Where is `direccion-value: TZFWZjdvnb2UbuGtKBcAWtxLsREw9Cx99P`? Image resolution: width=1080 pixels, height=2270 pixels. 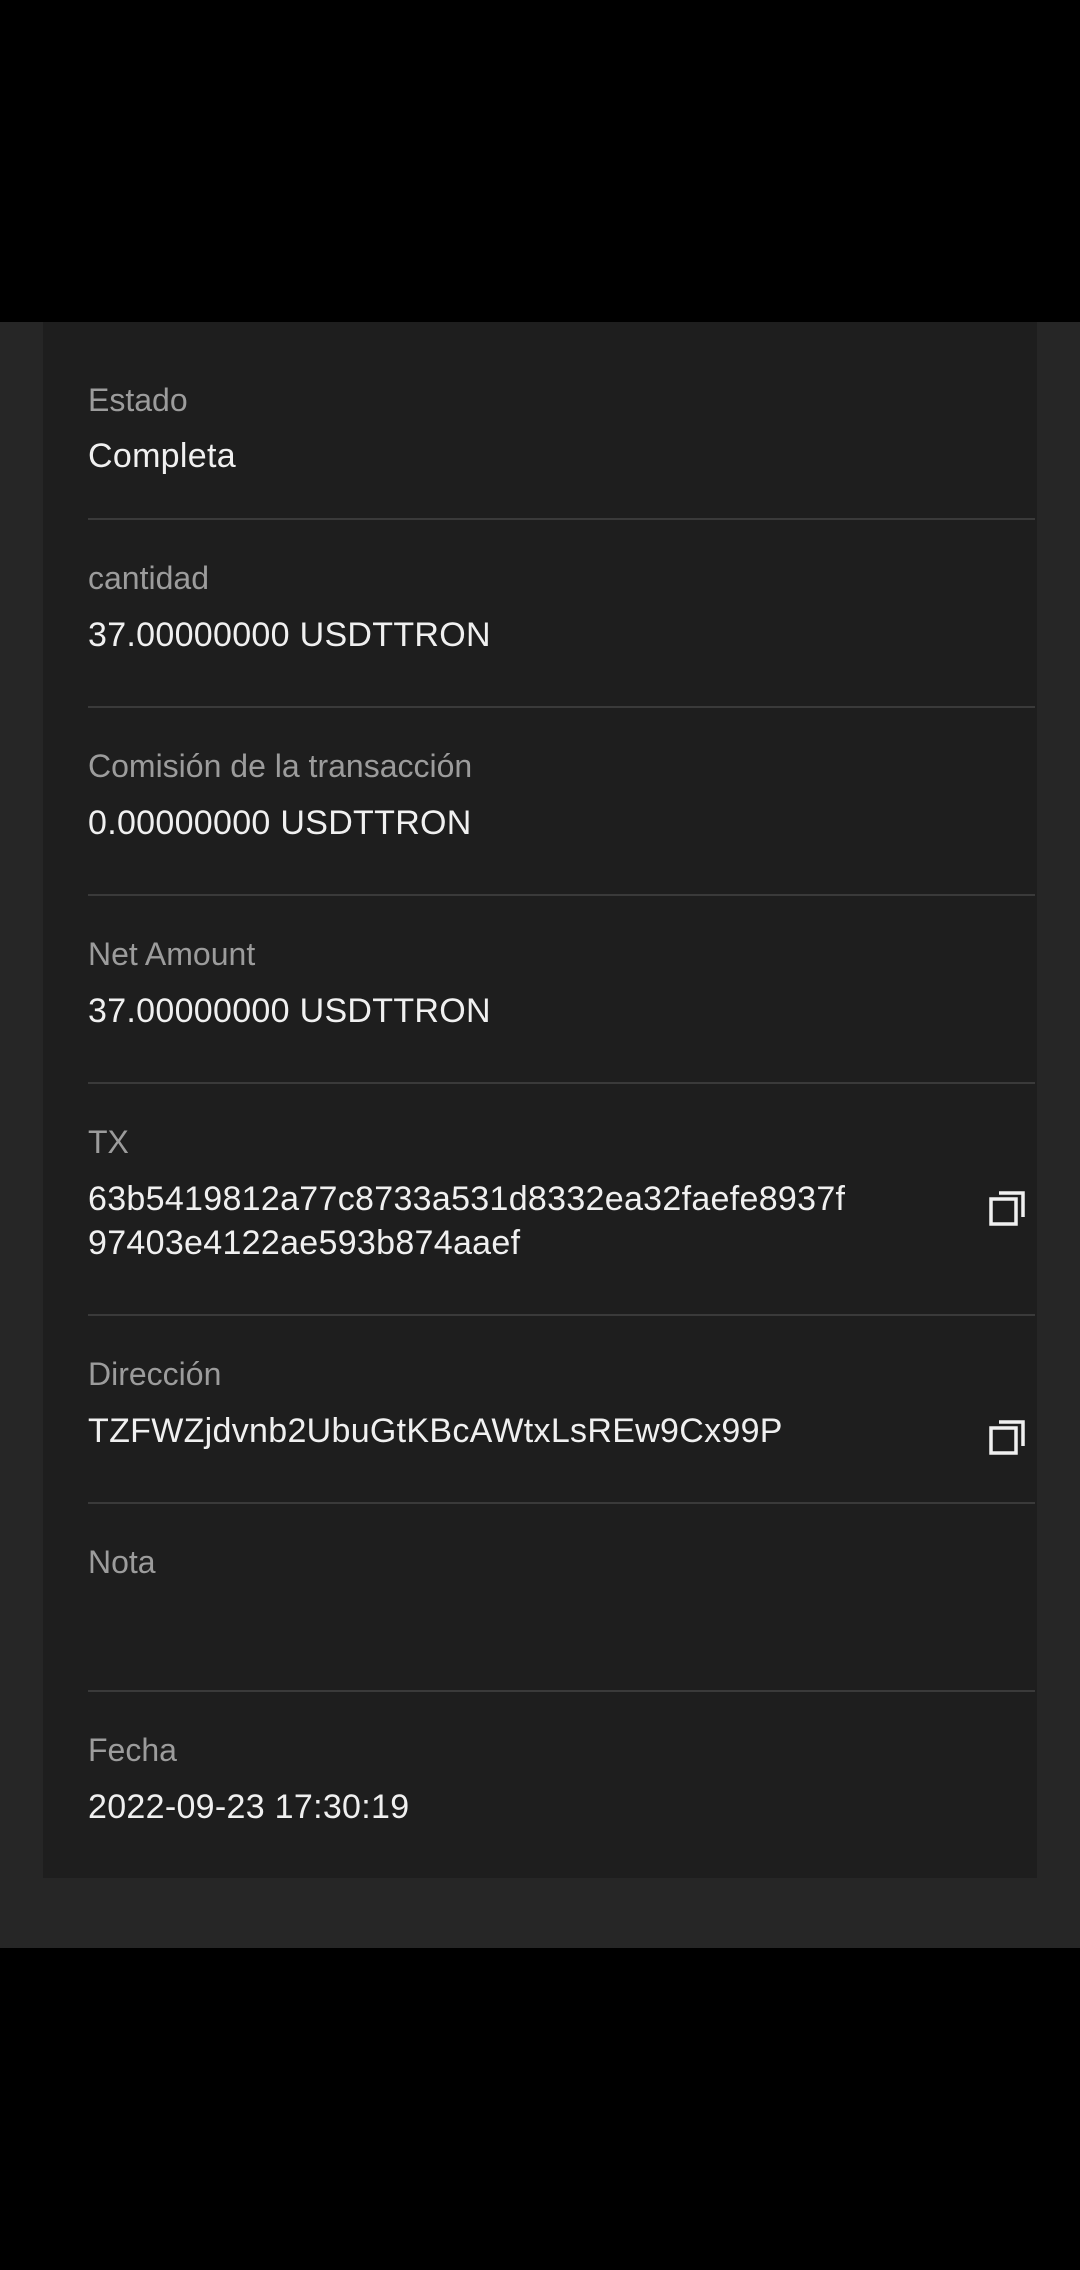
direccion-value: TZFWZjdvnb2UbuGtKBcAWtxLsREw9Cx99P is located at coordinates (435, 1431).